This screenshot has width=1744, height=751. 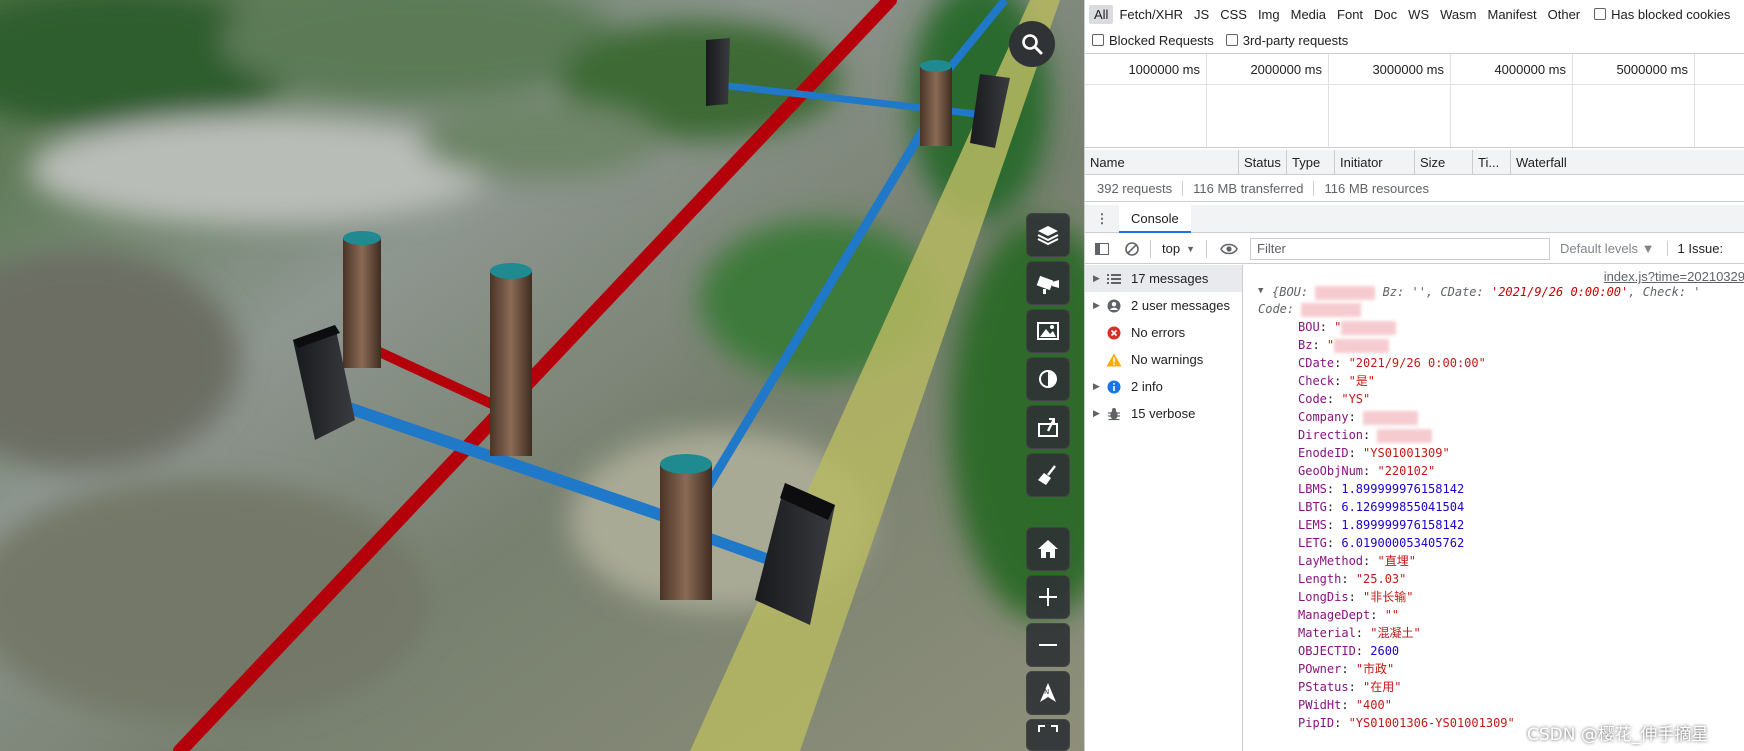 I want to click on layers-button, so click(x=1048, y=235).